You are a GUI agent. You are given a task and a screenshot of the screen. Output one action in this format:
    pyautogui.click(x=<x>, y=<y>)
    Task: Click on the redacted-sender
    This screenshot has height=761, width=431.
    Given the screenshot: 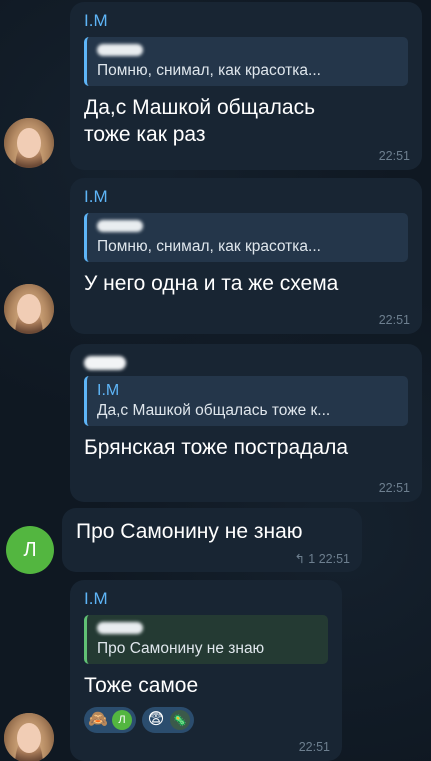 What is the action you would take?
    pyautogui.click(x=105, y=363)
    